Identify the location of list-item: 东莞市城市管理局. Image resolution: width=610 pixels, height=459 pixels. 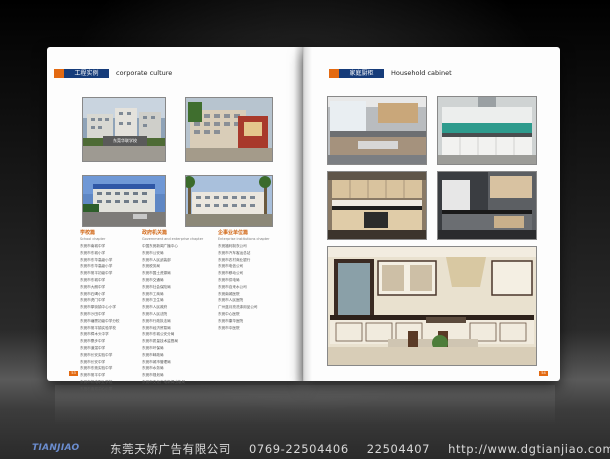
(156, 361).